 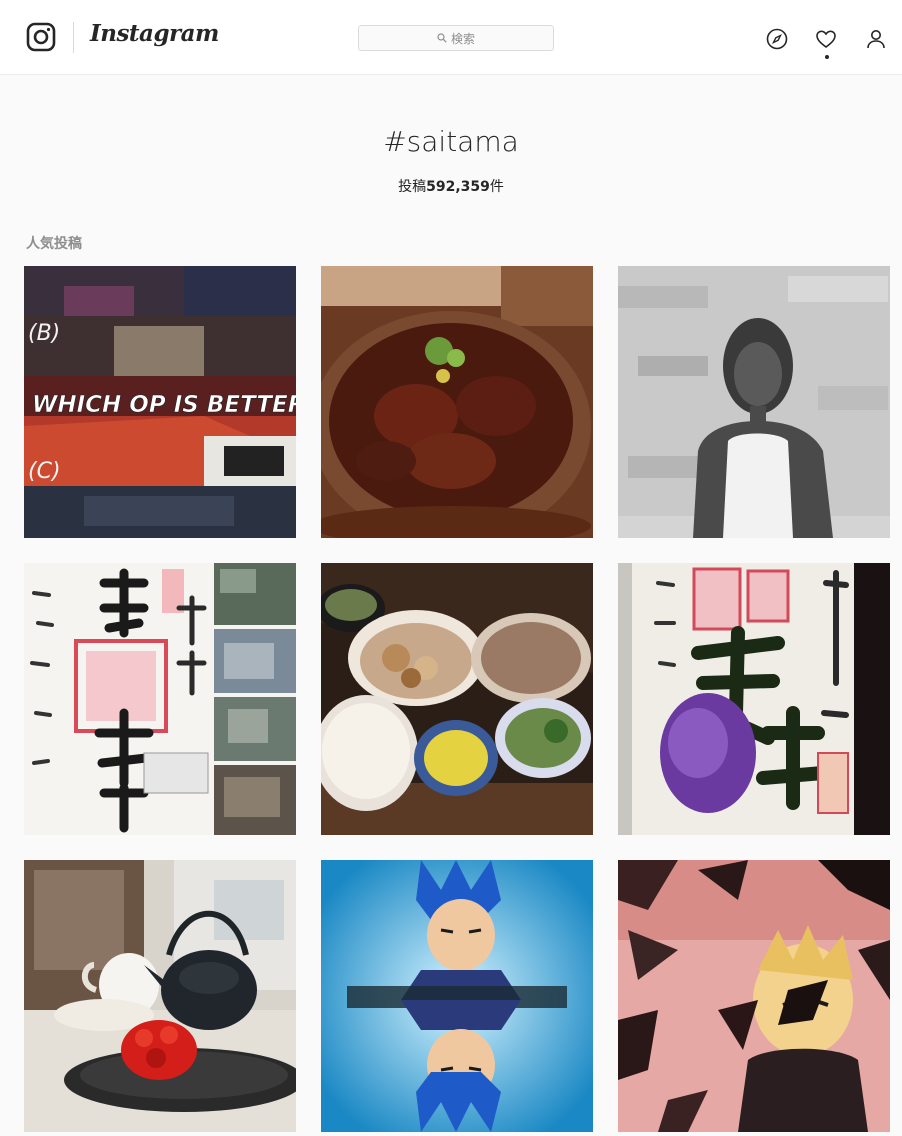 What do you see at coordinates (412, 187) in the screenshot?
I see `post-count-prefix: 投稿` at bounding box center [412, 187].